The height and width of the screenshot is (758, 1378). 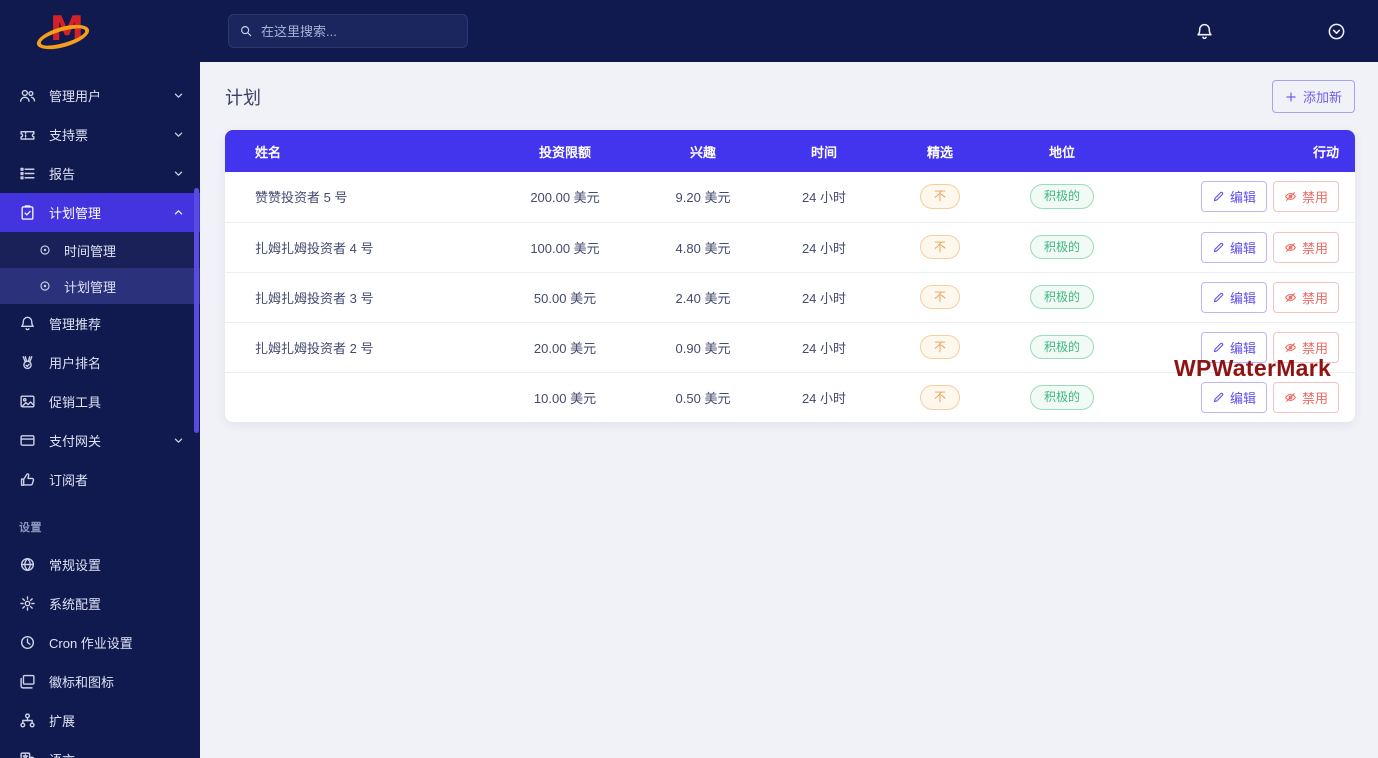 I want to click on sidebar-item-language: 语言, so click(x=100, y=749).